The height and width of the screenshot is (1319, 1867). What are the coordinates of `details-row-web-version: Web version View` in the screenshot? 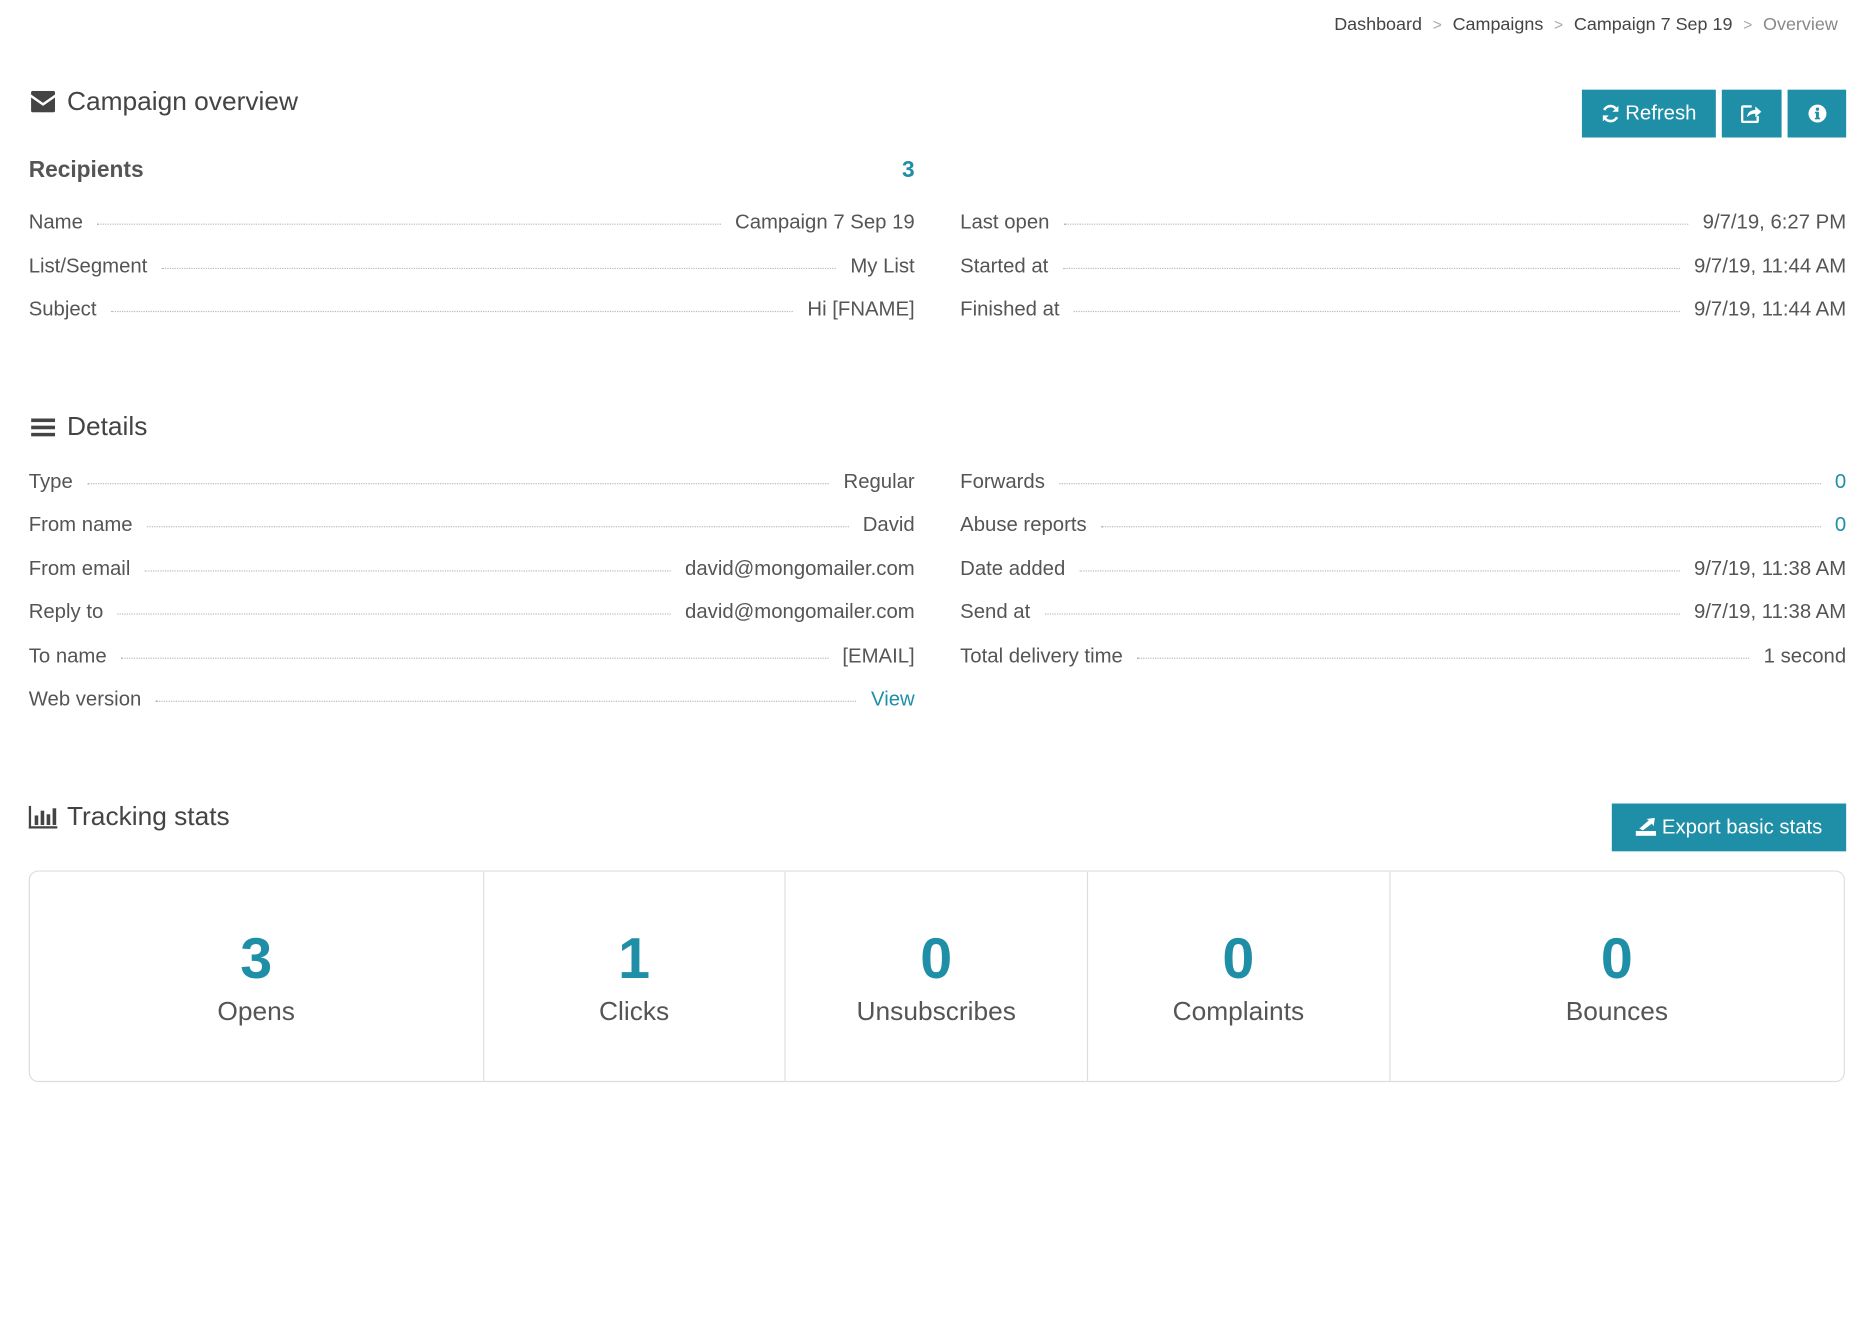 It's located at (472, 702).